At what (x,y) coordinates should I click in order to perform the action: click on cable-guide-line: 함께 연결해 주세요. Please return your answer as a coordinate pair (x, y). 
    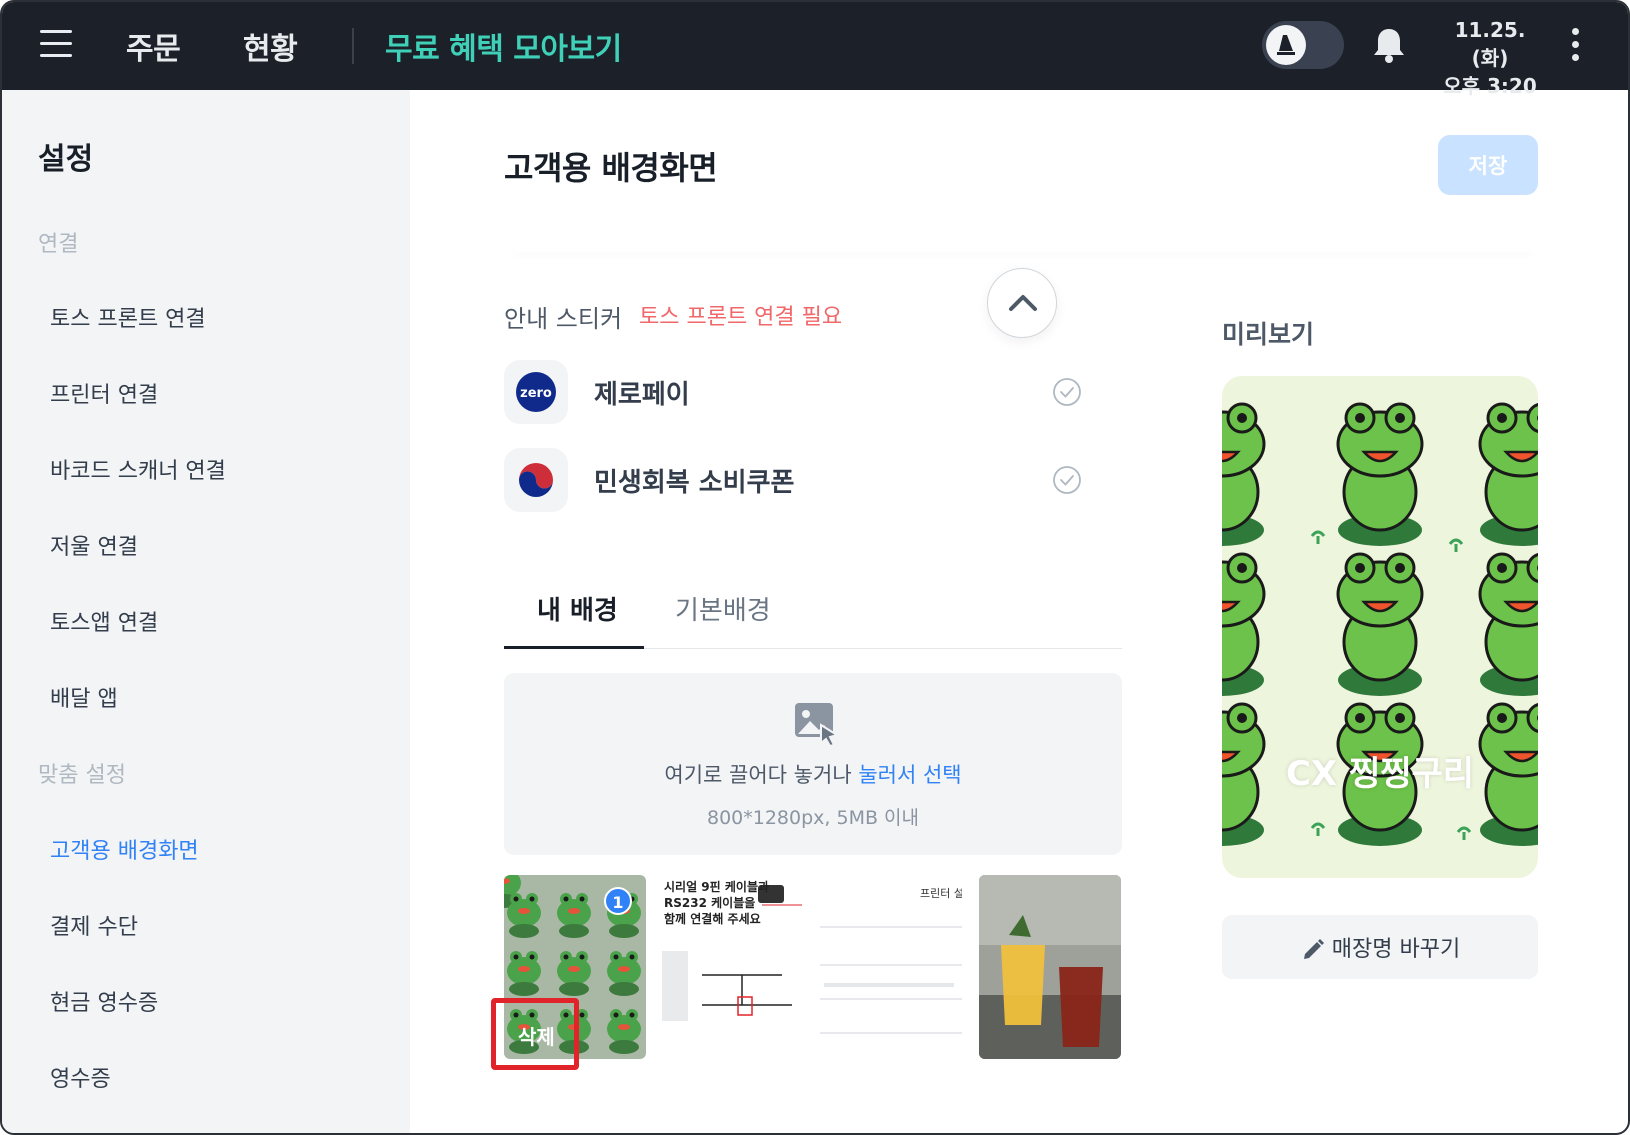
    Looking at the image, I should click on (712, 919).